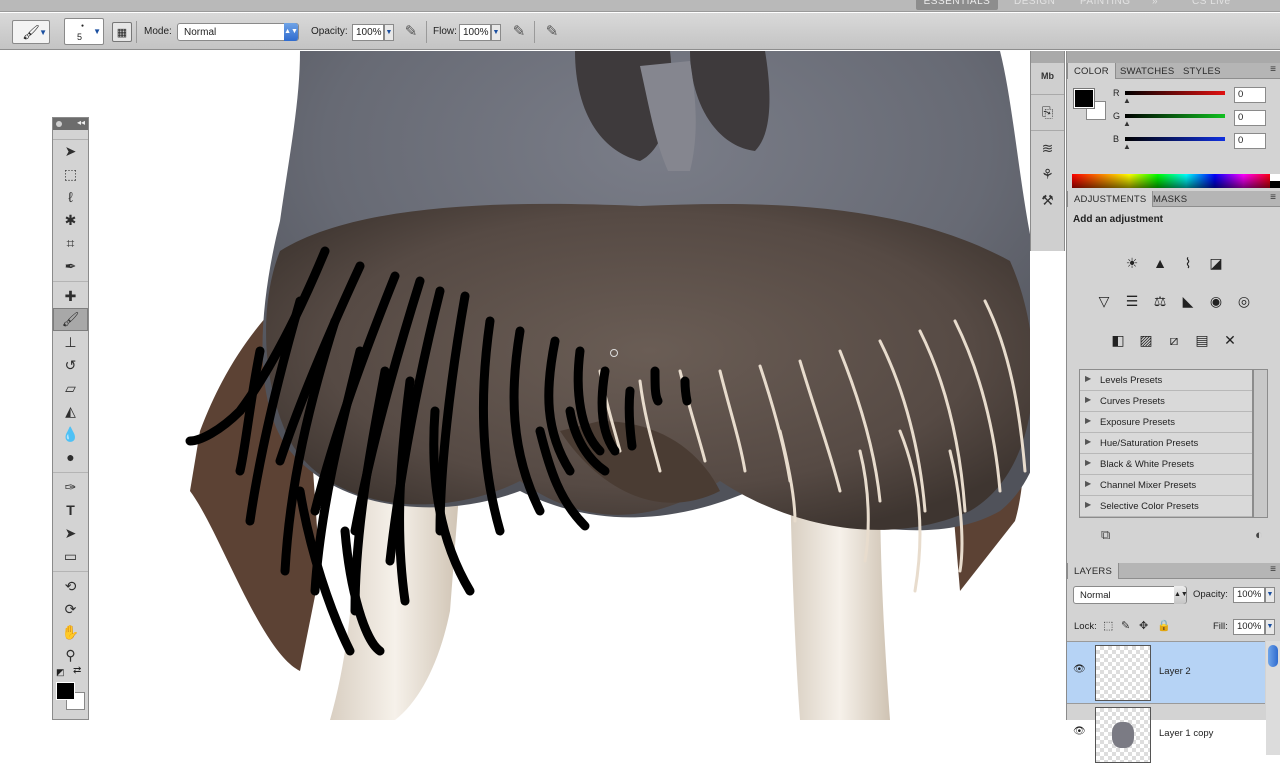  Describe the element at coordinates (1047, 200) in the screenshot. I see `tool-presets-icon: ⚒` at that location.